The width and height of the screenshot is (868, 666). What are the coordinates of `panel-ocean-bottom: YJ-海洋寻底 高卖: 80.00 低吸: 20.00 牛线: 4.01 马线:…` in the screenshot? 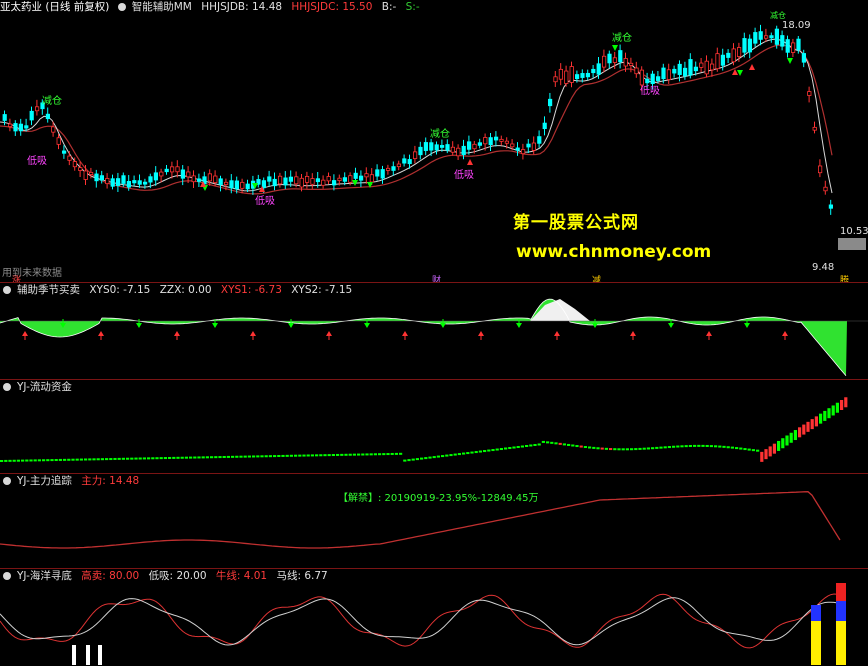 It's located at (434, 617).